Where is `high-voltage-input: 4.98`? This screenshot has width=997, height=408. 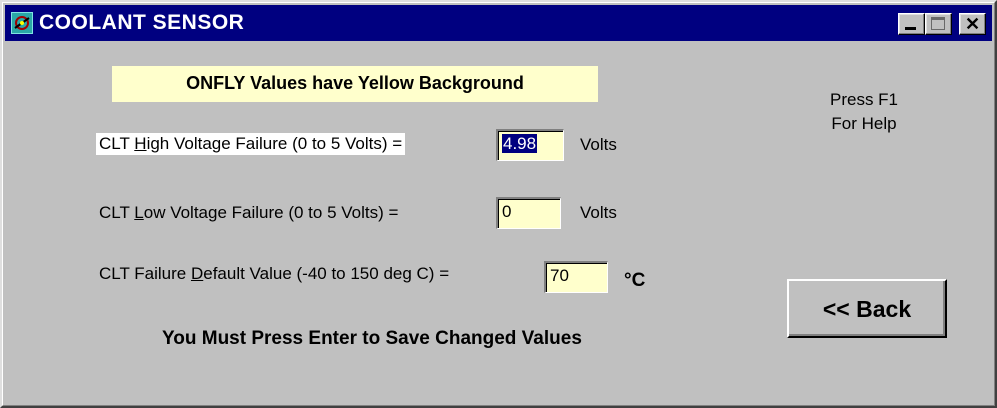 high-voltage-input: 4.98 is located at coordinates (530, 145).